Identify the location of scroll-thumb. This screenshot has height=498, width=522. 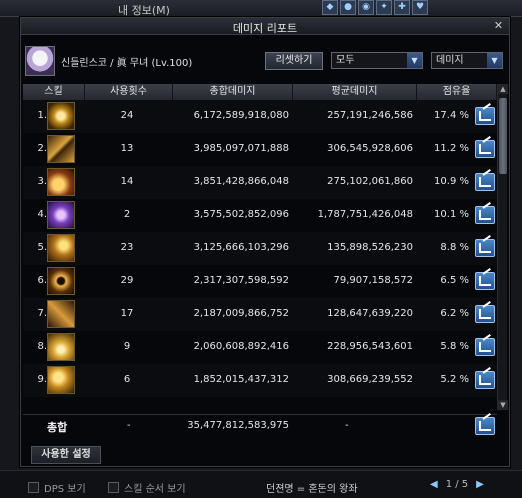
(503, 136).